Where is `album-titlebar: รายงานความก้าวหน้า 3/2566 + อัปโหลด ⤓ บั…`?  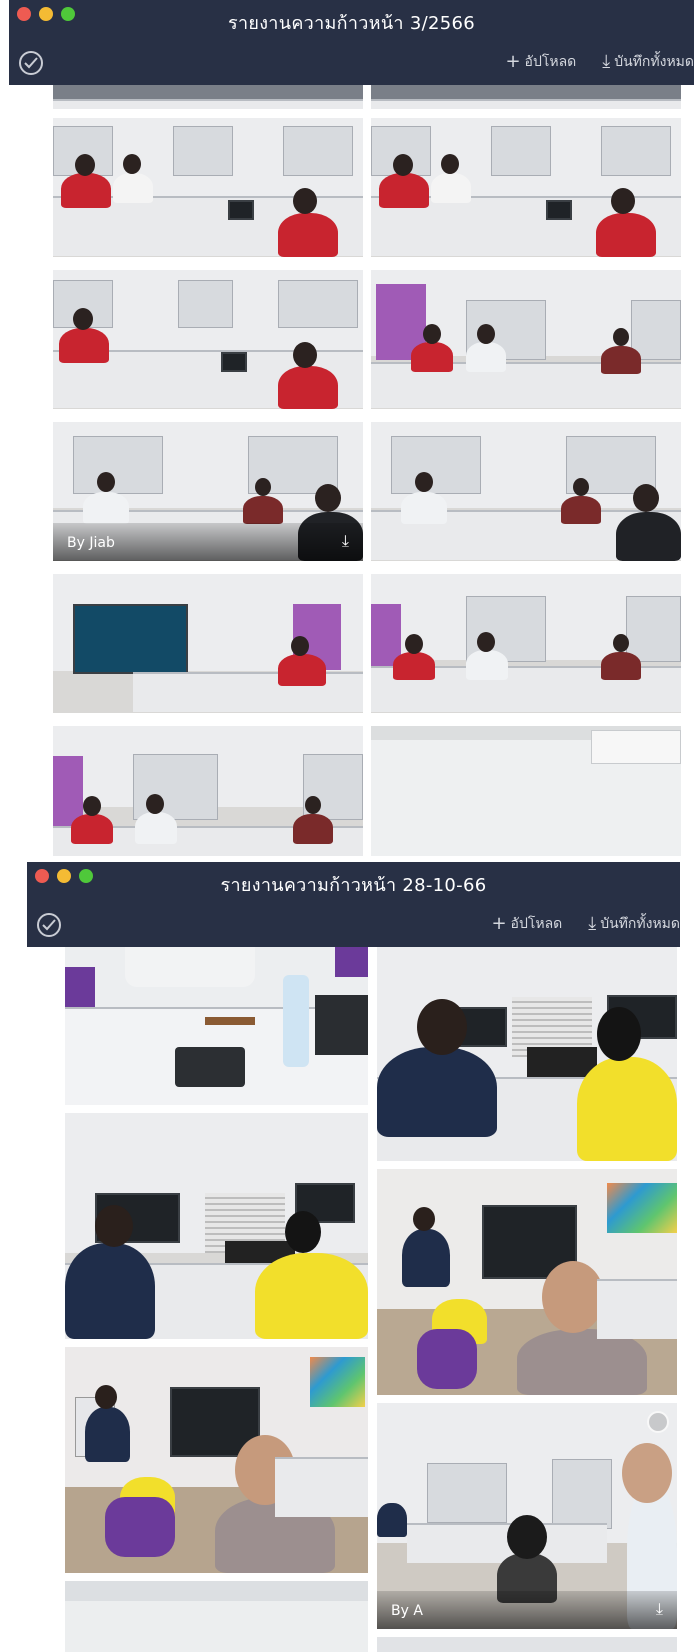 album-titlebar: รายงานความก้าวหน้า 3/2566 + อัปโหลด ⤓ บั… is located at coordinates (351, 42).